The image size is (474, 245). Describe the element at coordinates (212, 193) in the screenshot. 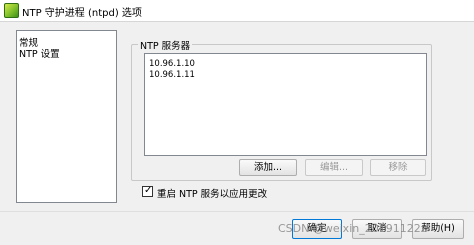

I see `restart-service-label: 重启 NTP 服务以应用更改` at that location.